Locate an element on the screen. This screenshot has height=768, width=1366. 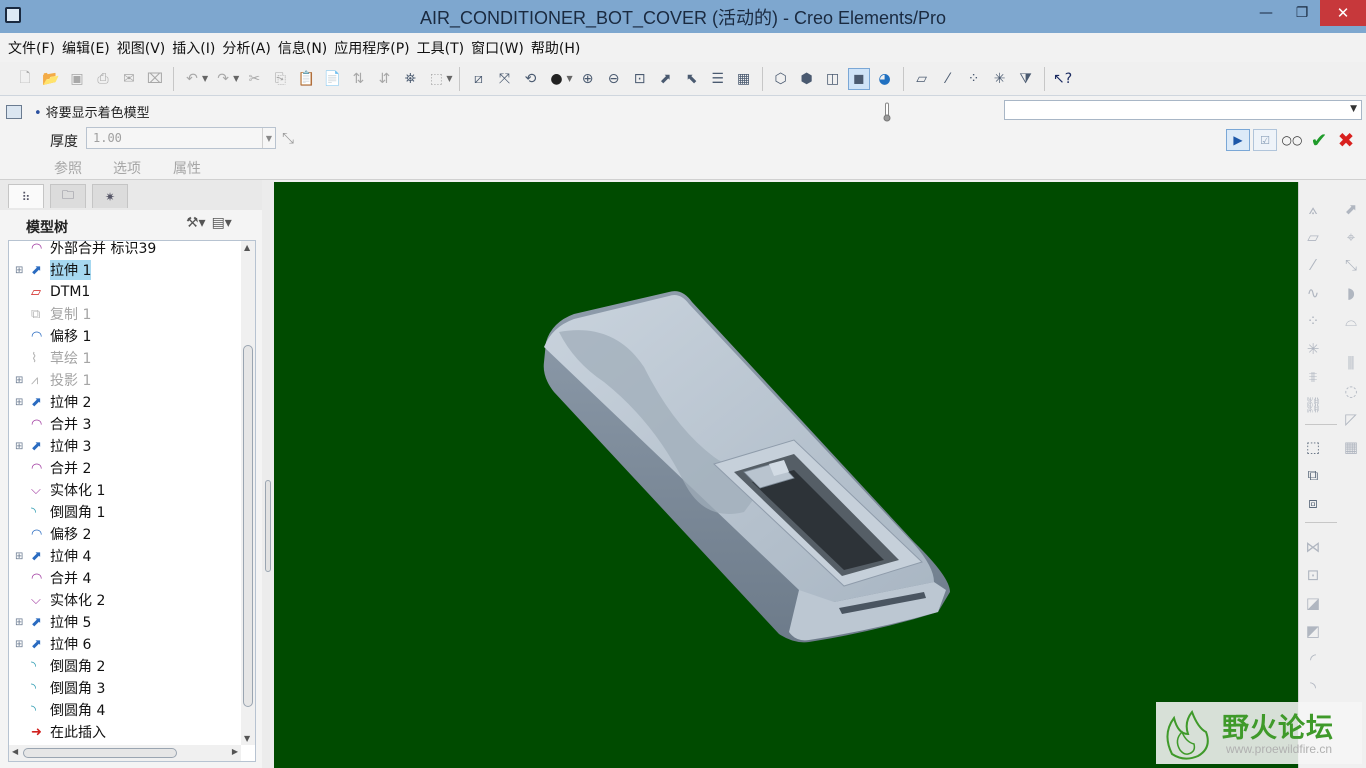
save-icon: ▣ is located at coordinates (77, 79).